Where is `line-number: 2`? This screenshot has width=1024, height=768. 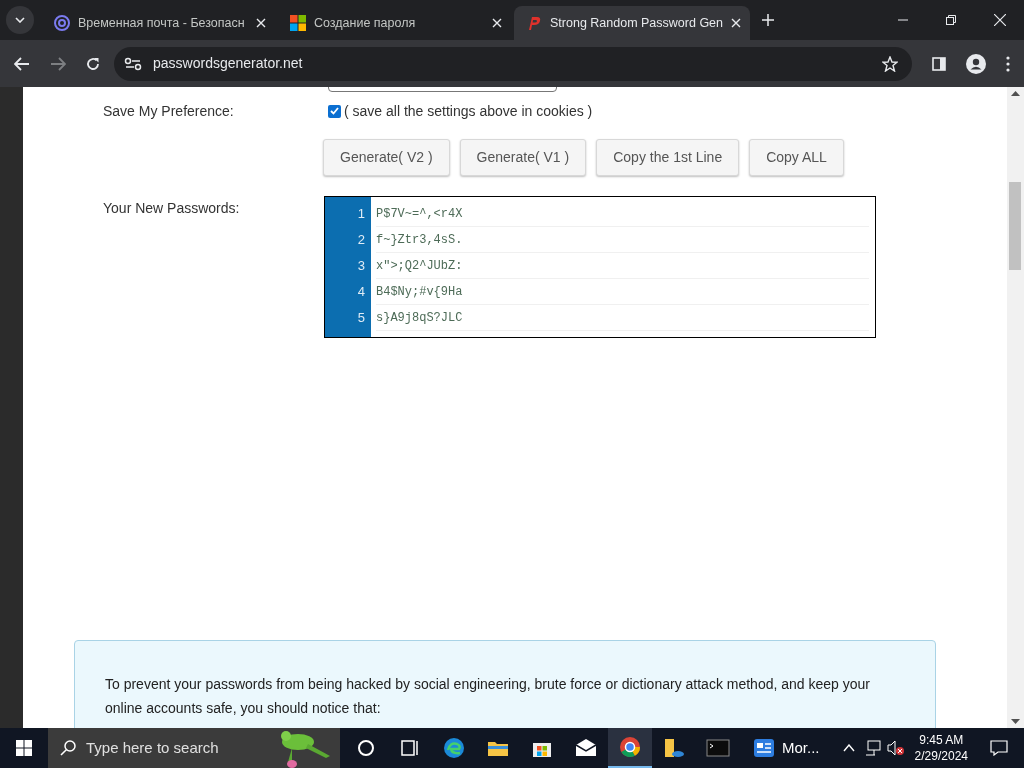 line-number: 2 is located at coordinates (361, 240).